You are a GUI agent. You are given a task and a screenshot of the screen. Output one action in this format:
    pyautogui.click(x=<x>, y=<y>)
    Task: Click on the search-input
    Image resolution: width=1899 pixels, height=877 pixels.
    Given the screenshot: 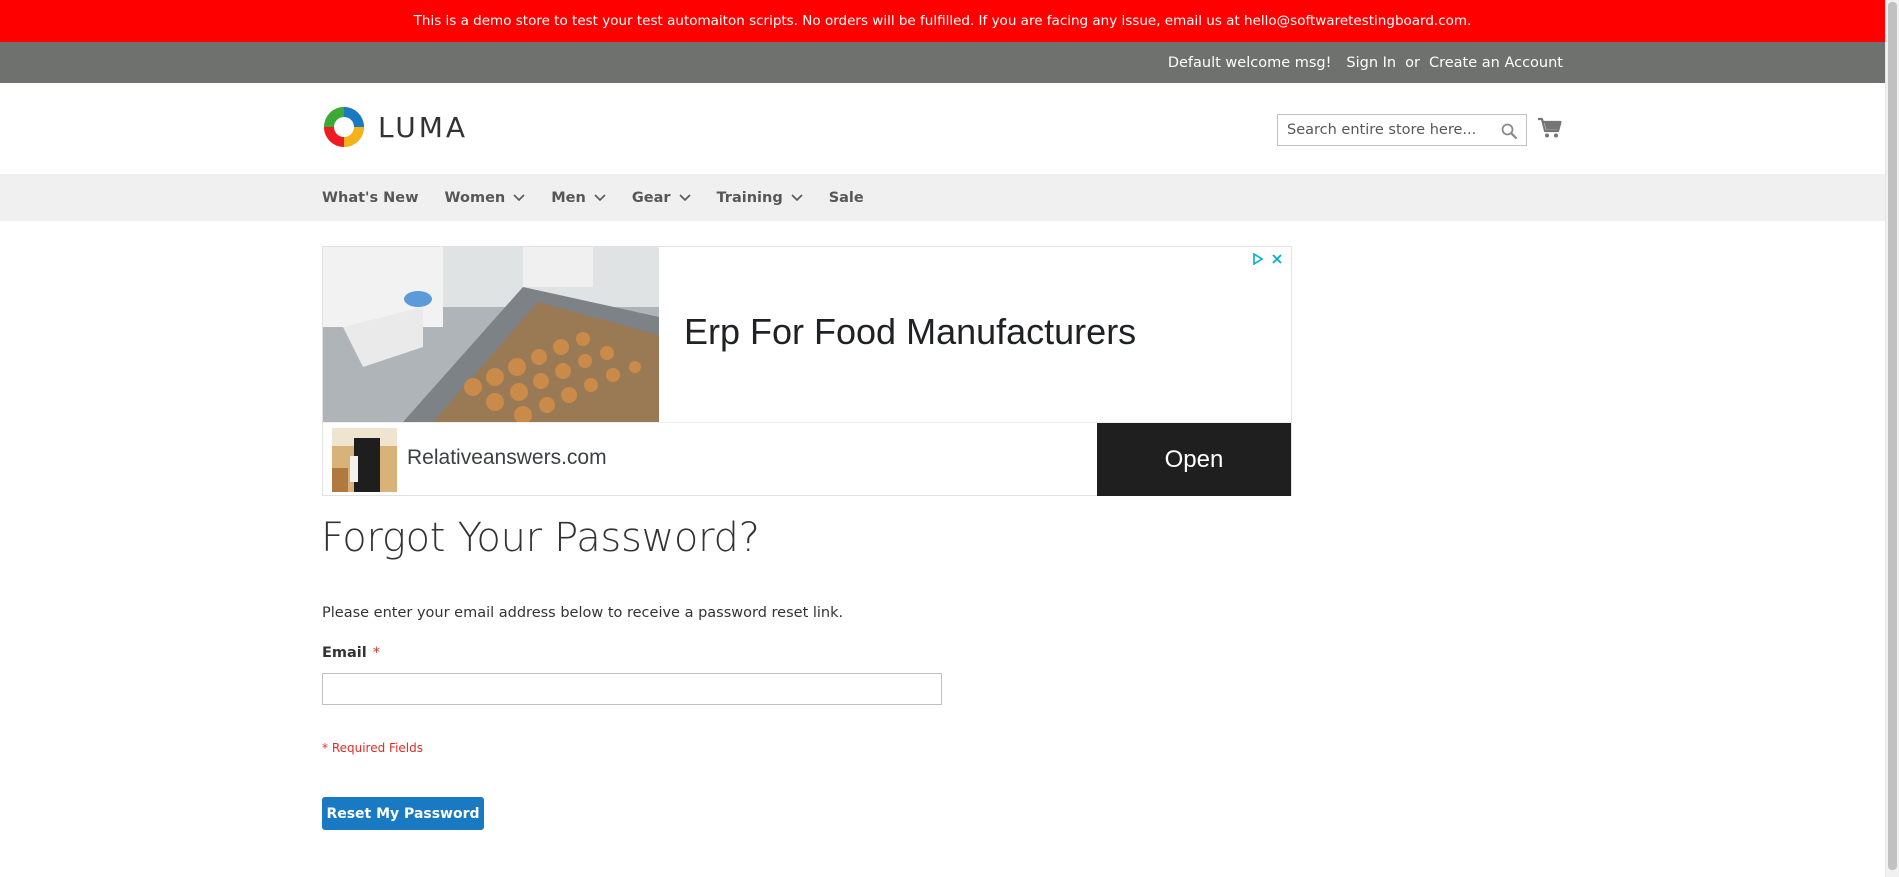 What is the action you would take?
    pyautogui.click(x=1402, y=130)
    